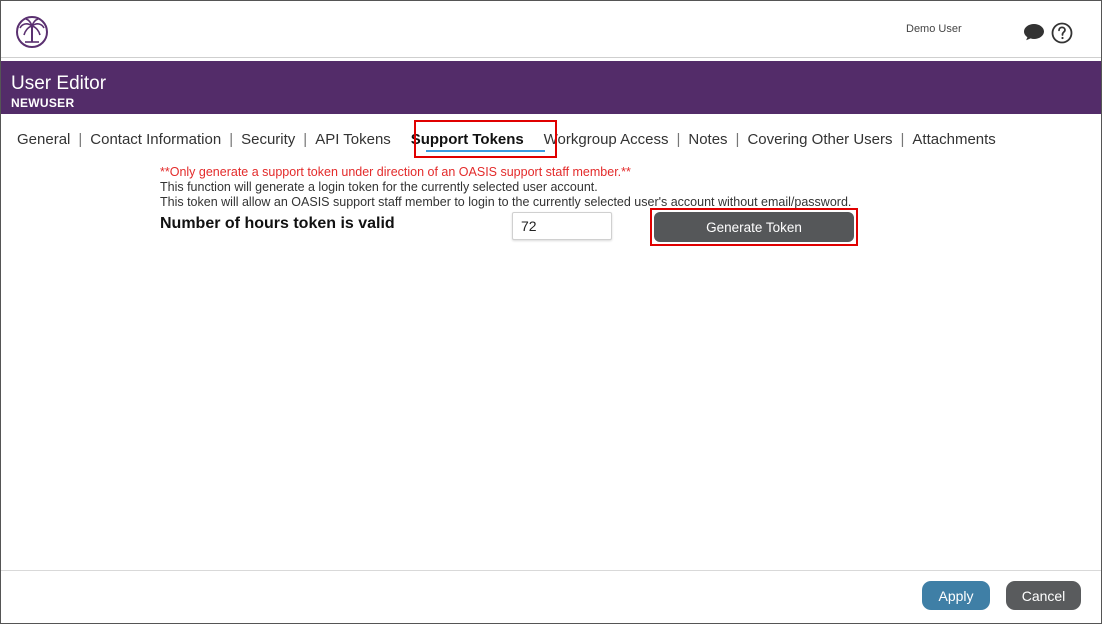  Describe the element at coordinates (485, 139) in the screenshot. I see `active-tab-highlight-box` at that location.